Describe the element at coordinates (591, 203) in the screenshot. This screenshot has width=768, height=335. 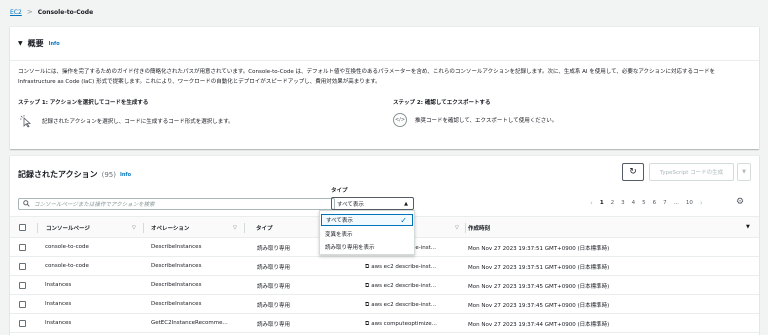
I see `previous-page-icon: ‹` at that location.